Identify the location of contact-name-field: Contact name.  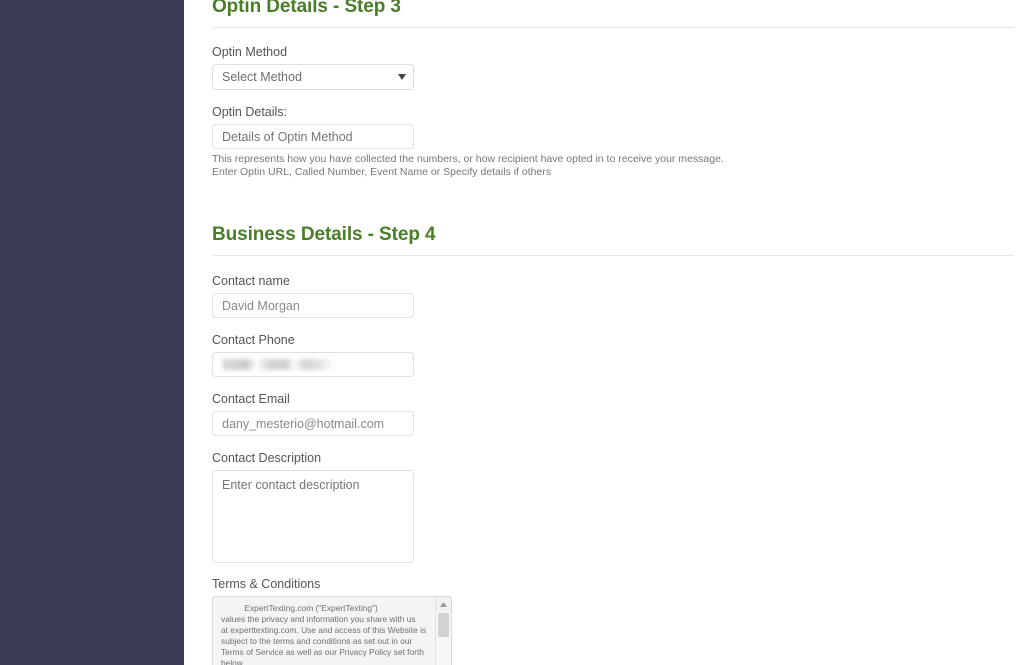
(612, 295).